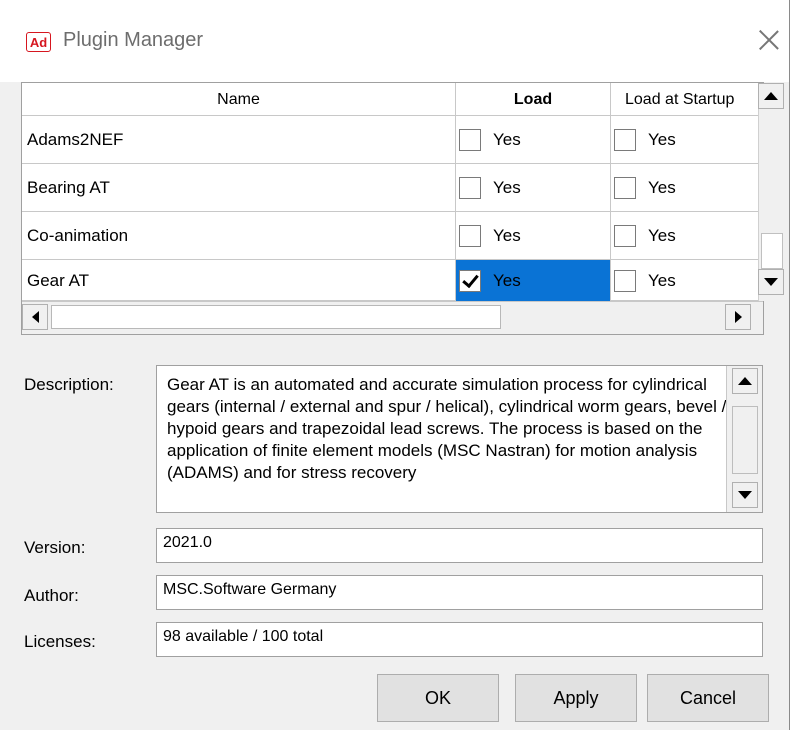  I want to click on apply-button: Apply, so click(576, 698).